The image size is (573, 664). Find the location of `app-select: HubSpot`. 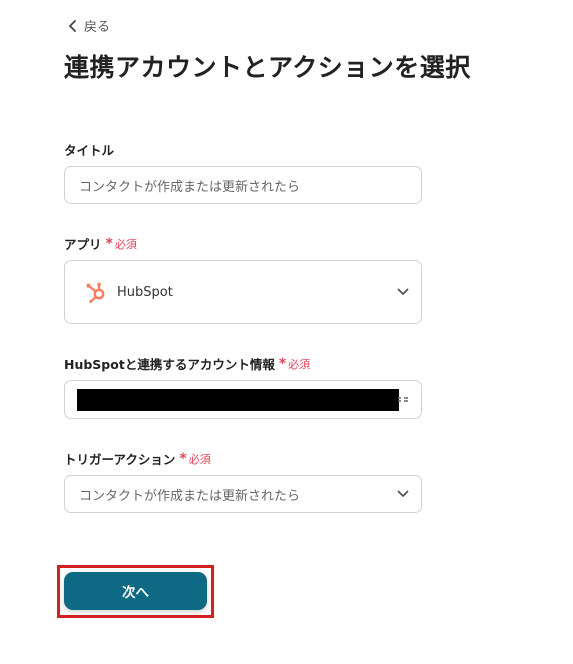

app-select: HubSpot is located at coordinates (243, 292).